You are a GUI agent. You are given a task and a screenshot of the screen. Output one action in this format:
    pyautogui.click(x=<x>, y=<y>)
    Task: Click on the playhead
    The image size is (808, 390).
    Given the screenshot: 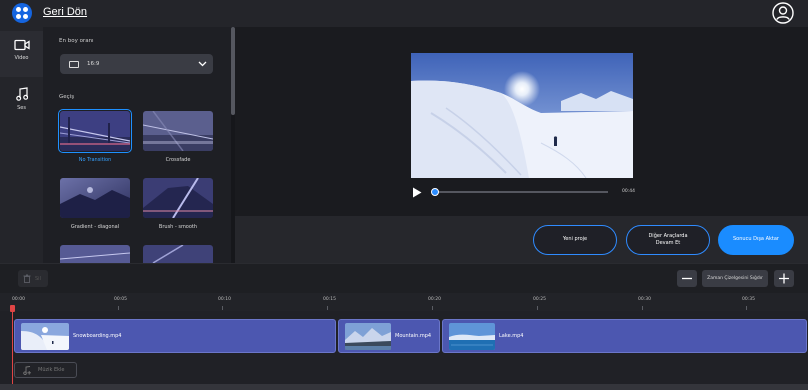 What is the action you would take?
    pyautogui.click(x=12, y=349)
    